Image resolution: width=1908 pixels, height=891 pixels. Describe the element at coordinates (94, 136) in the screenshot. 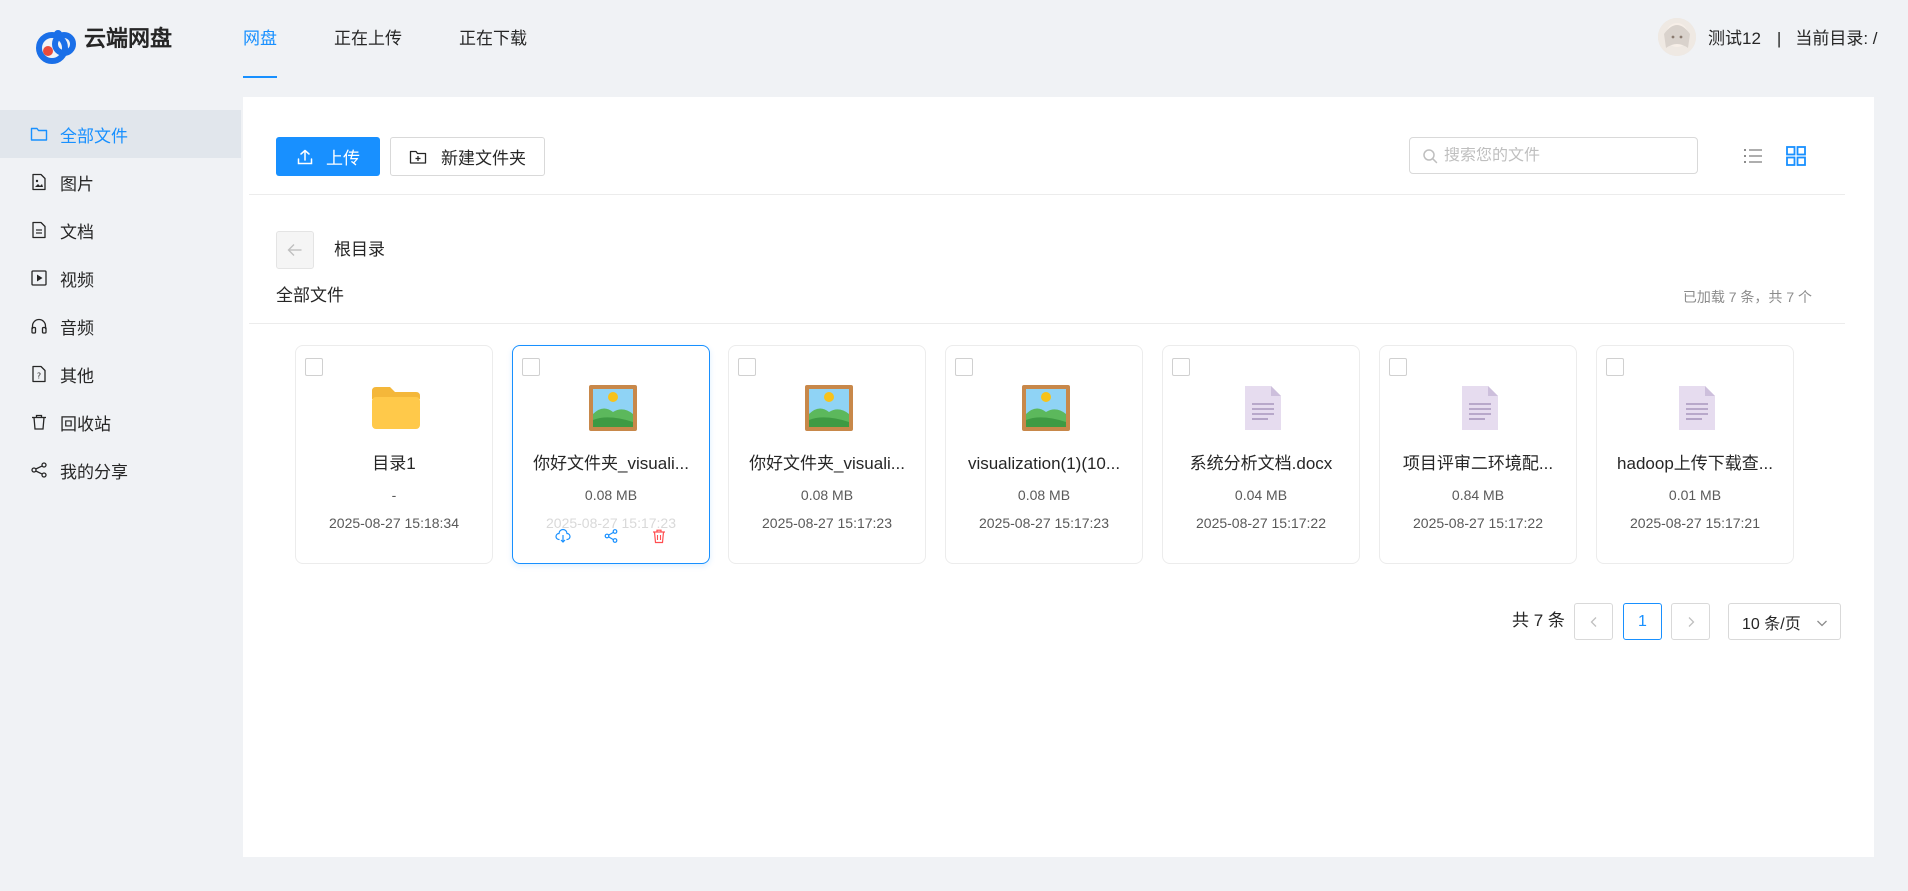

I see `sidebar-item-label: 全部文件` at that location.